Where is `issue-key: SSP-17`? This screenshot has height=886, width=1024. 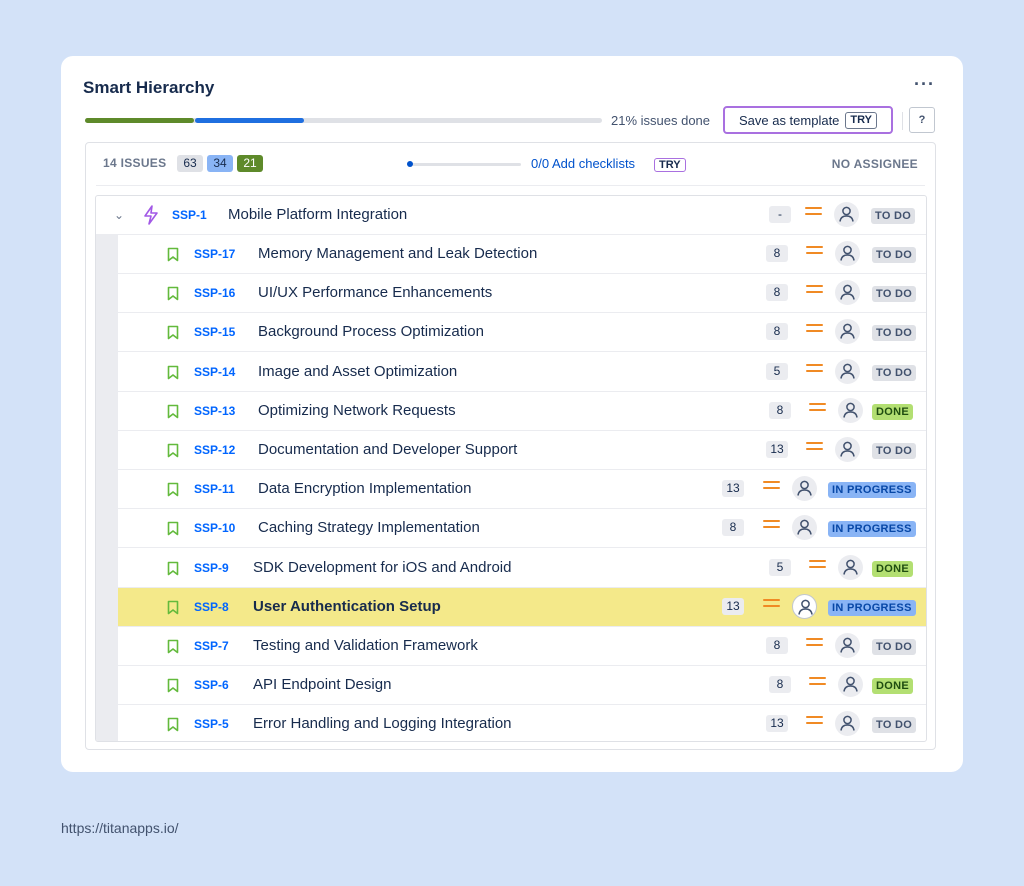 issue-key: SSP-17 is located at coordinates (214, 254).